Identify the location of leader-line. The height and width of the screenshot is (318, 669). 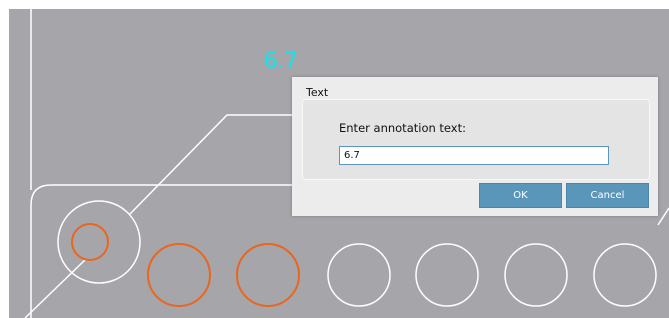
(55, 288).